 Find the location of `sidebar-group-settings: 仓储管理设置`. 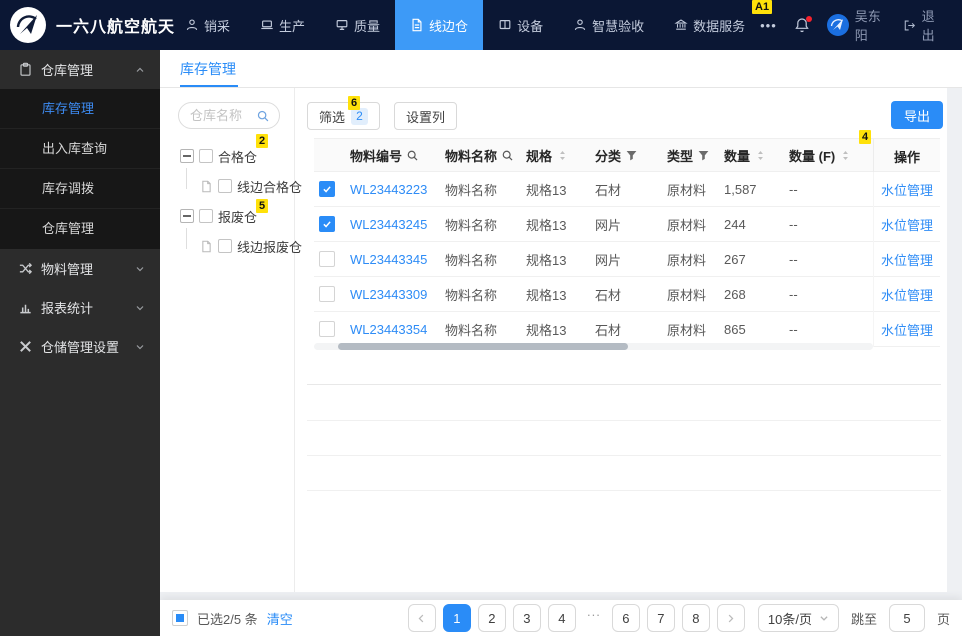

sidebar-group-settings: 仓储管理设置 is located at coordinates (80, 346).